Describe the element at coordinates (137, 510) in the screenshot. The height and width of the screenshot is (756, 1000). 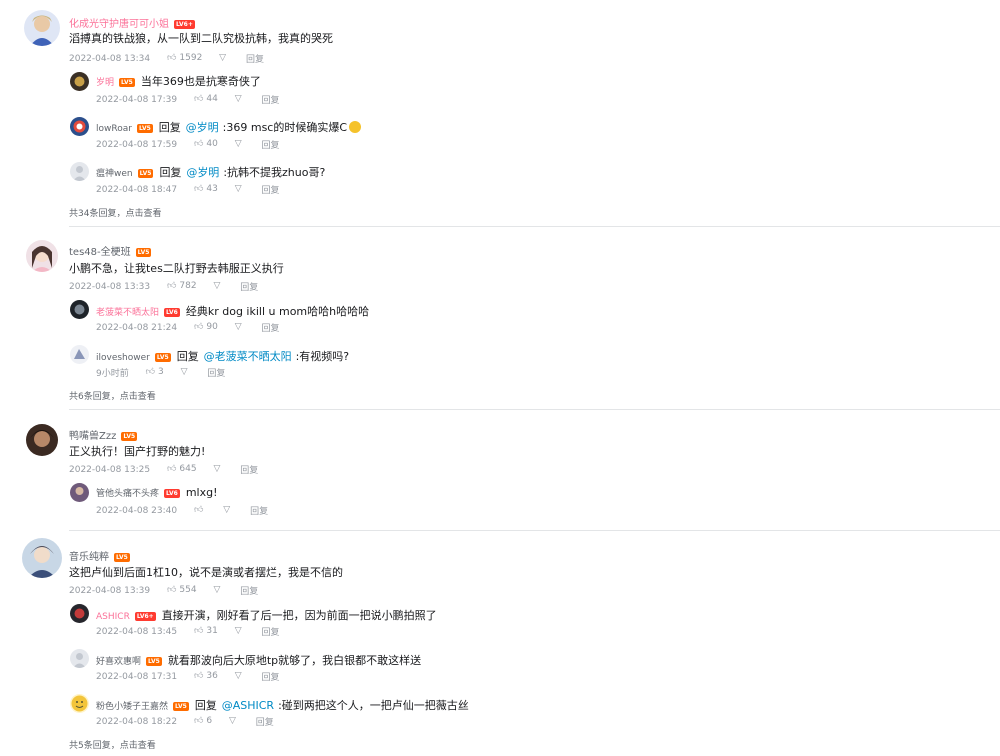
I see `timestamp: 2022-04-08 23:40` at that location.